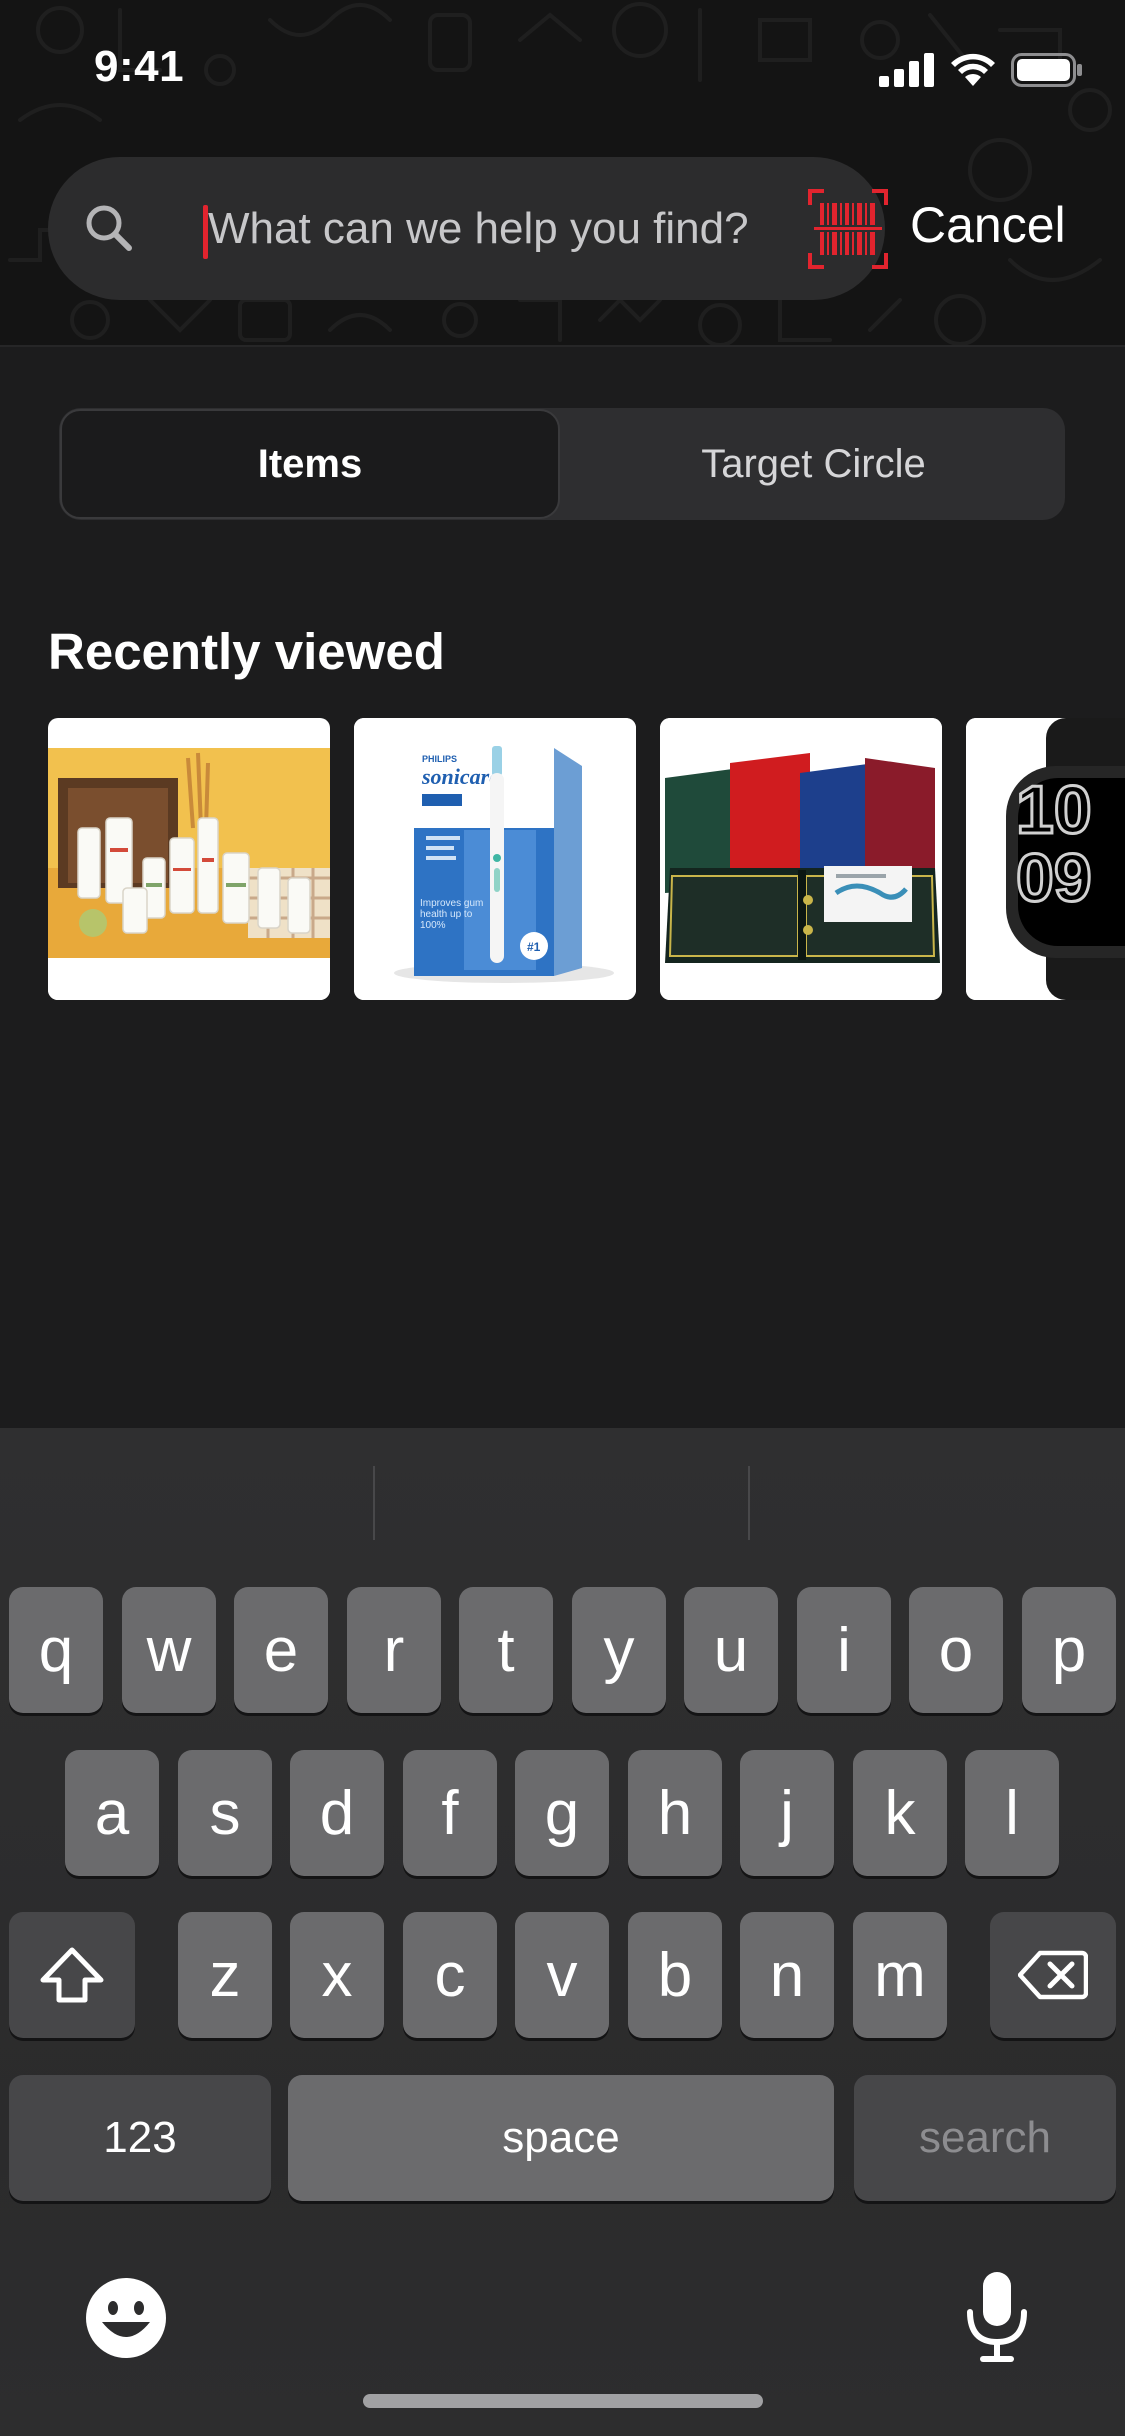 The width and height of the screenshot is (1125, 2436). Describe the element at coordinates (337, 1813) in the screenshot. I see `key-d: d` at that location.